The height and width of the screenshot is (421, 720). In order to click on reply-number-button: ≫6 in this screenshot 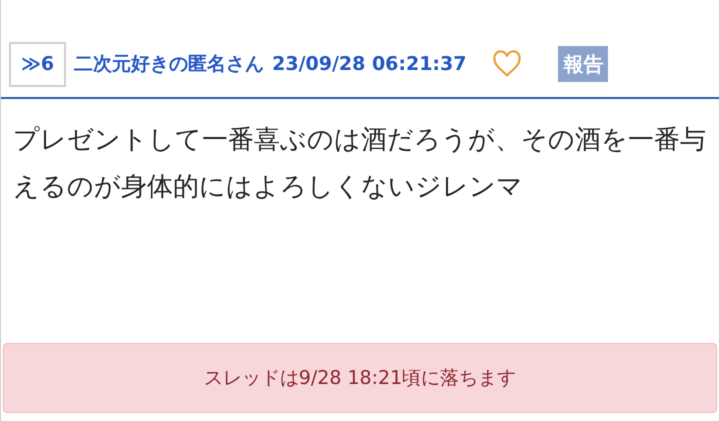, I will do `click(37, 64)`.